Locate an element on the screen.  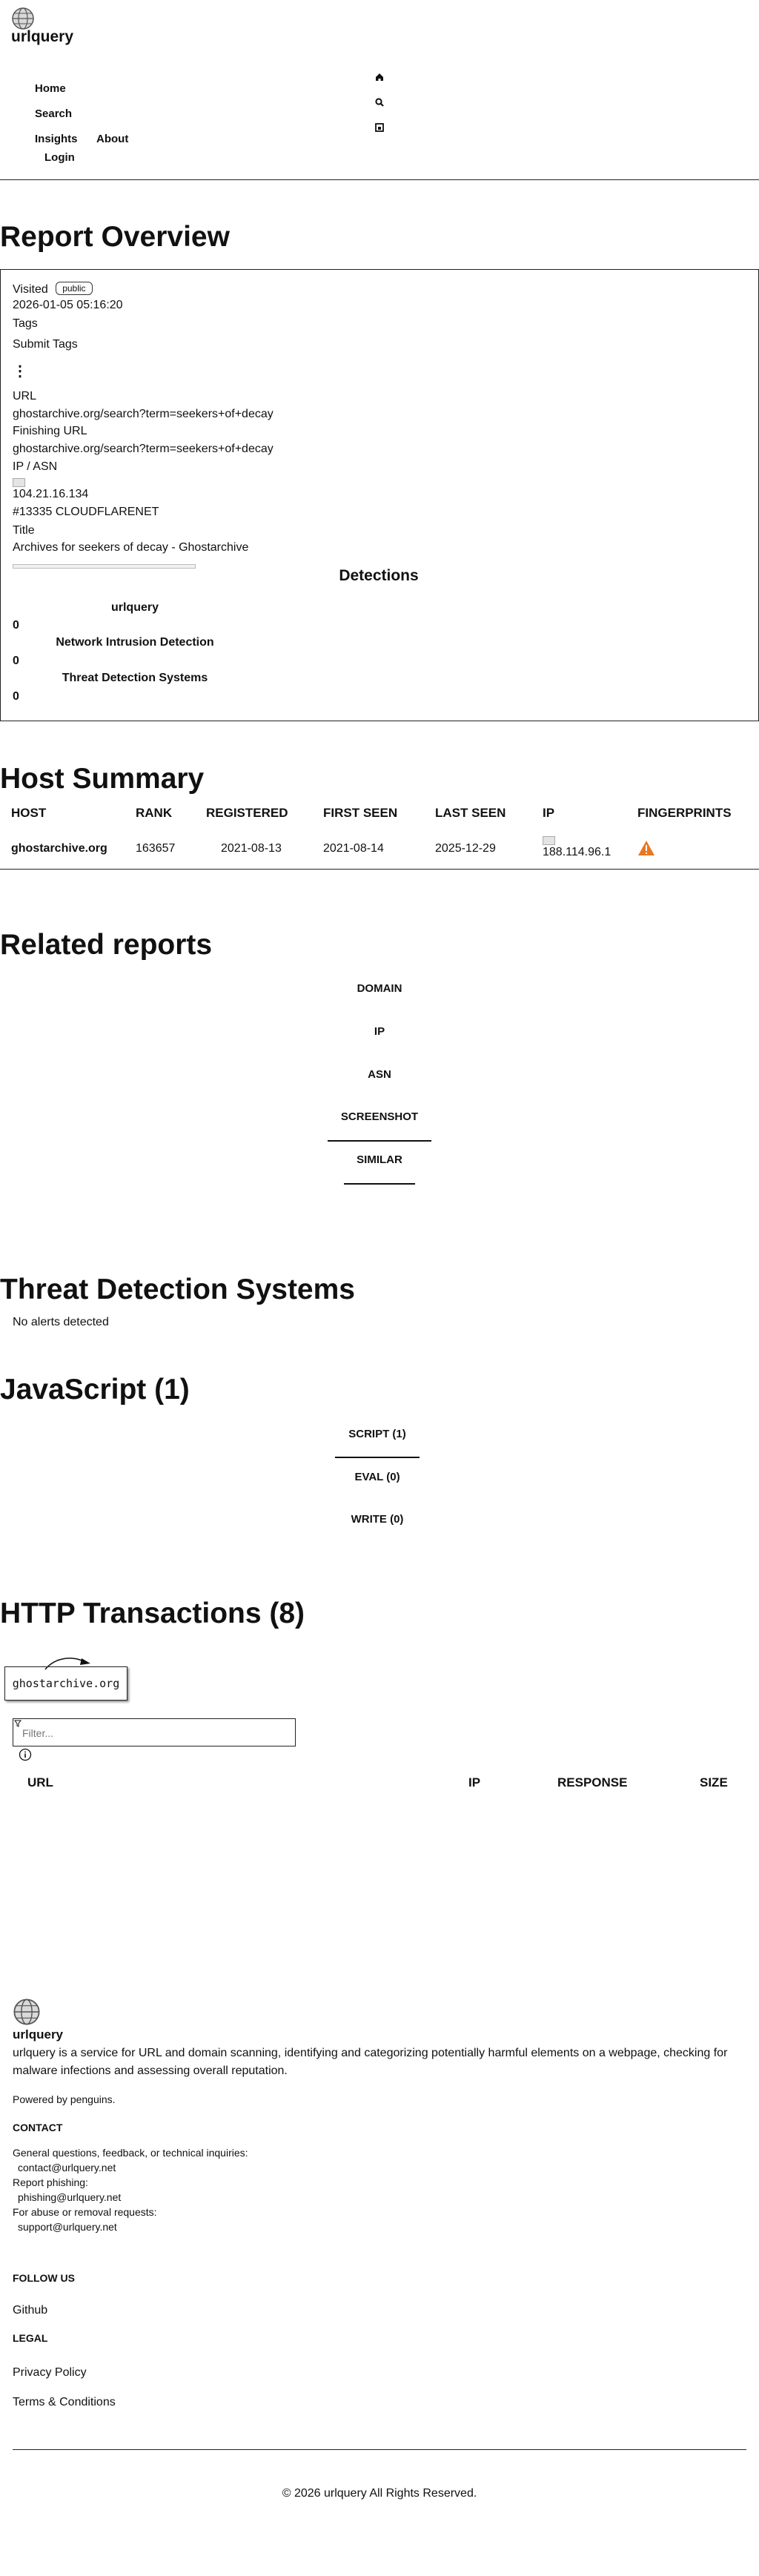
chart-icon is located at coordinates (379, 127).